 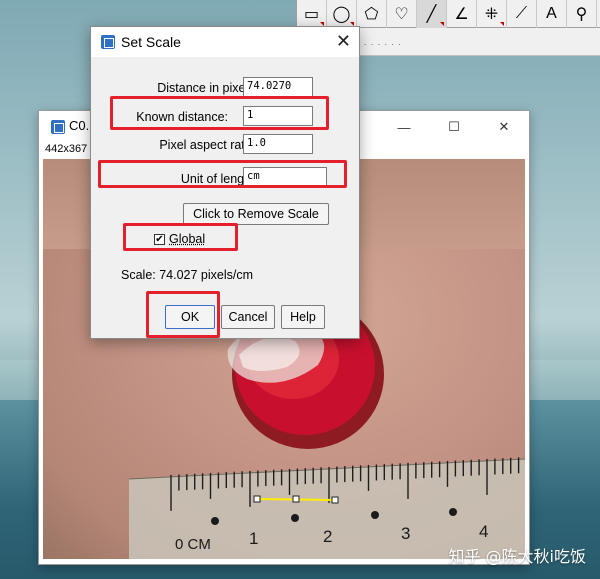 What do you see at coordinates (151, 42) in the screenshot?
I see `dialog-title: Set Scale` at bounding box center [151, 42].